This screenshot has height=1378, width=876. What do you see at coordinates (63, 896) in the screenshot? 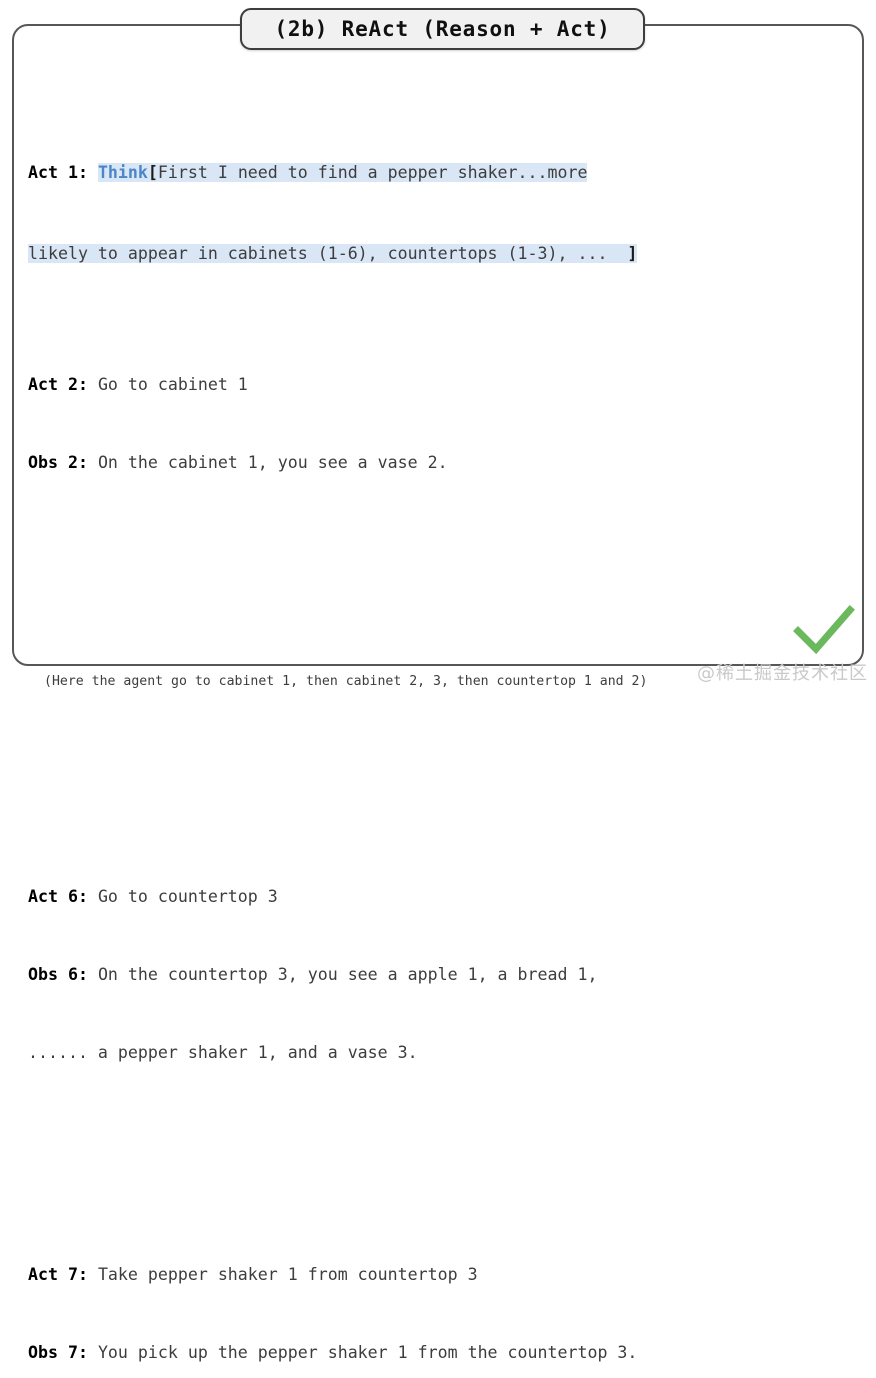
I see `act-6-label: Act 6:` at bounding box center [63, 896].